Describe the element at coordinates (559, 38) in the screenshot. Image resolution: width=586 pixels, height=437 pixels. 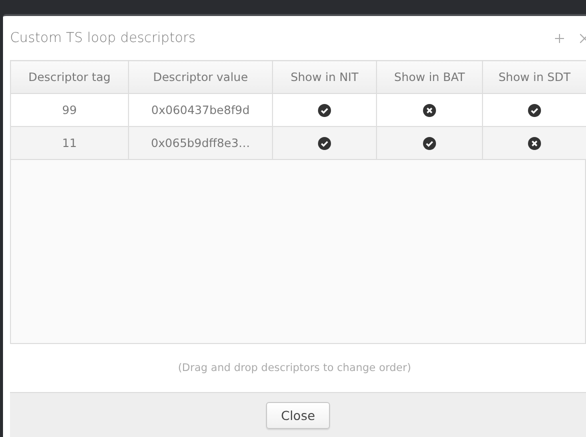
I see `add-icon` at that location.